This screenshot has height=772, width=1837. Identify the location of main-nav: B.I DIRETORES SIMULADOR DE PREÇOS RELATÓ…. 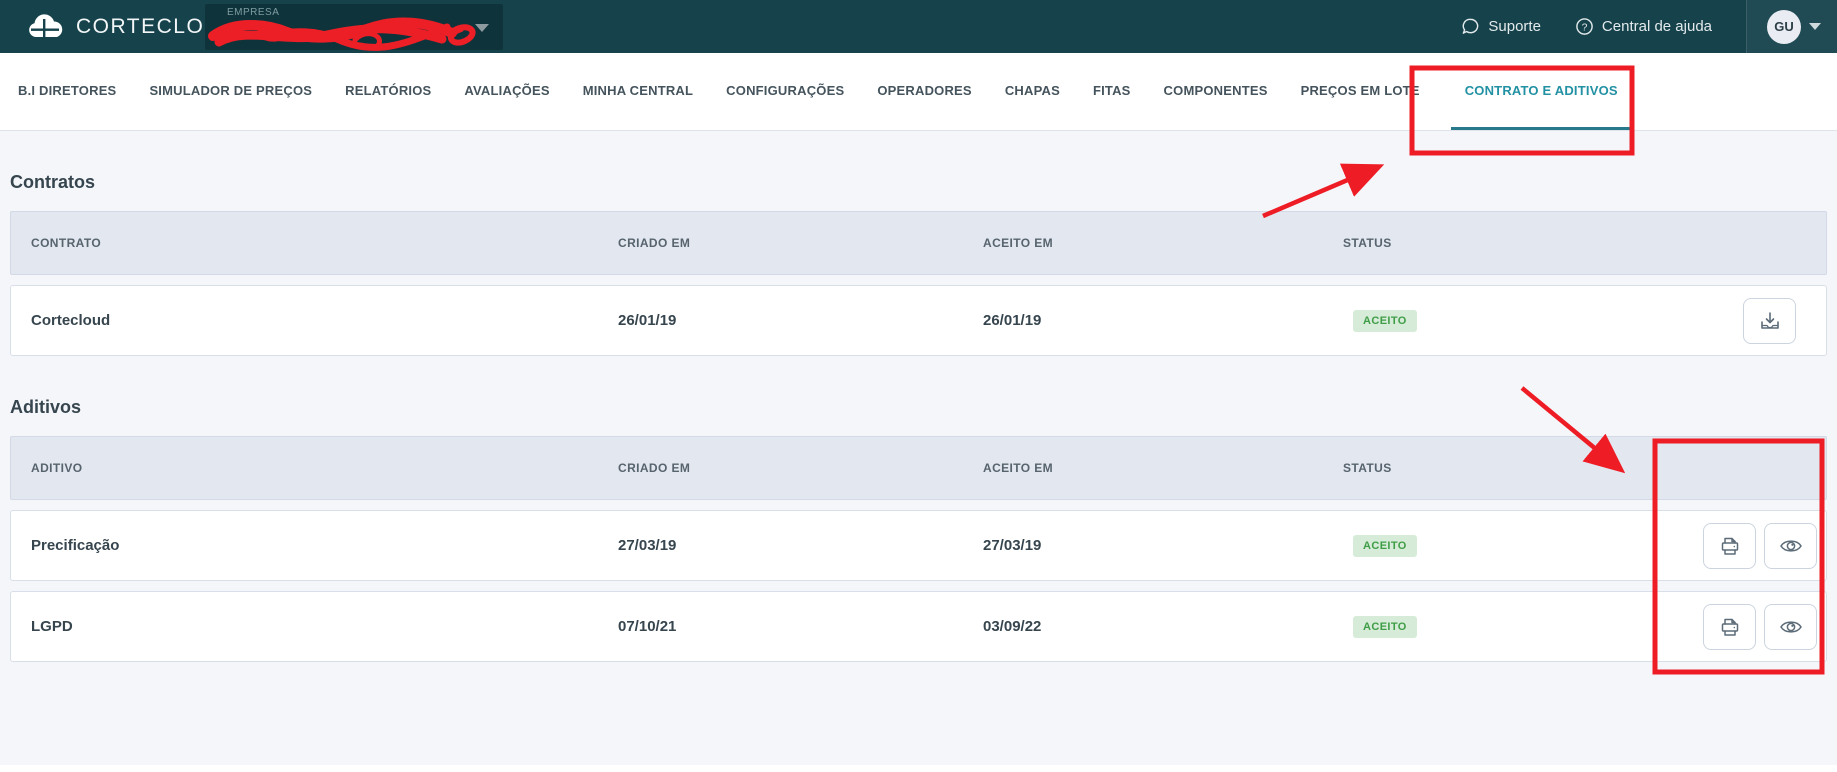
(918, 92).